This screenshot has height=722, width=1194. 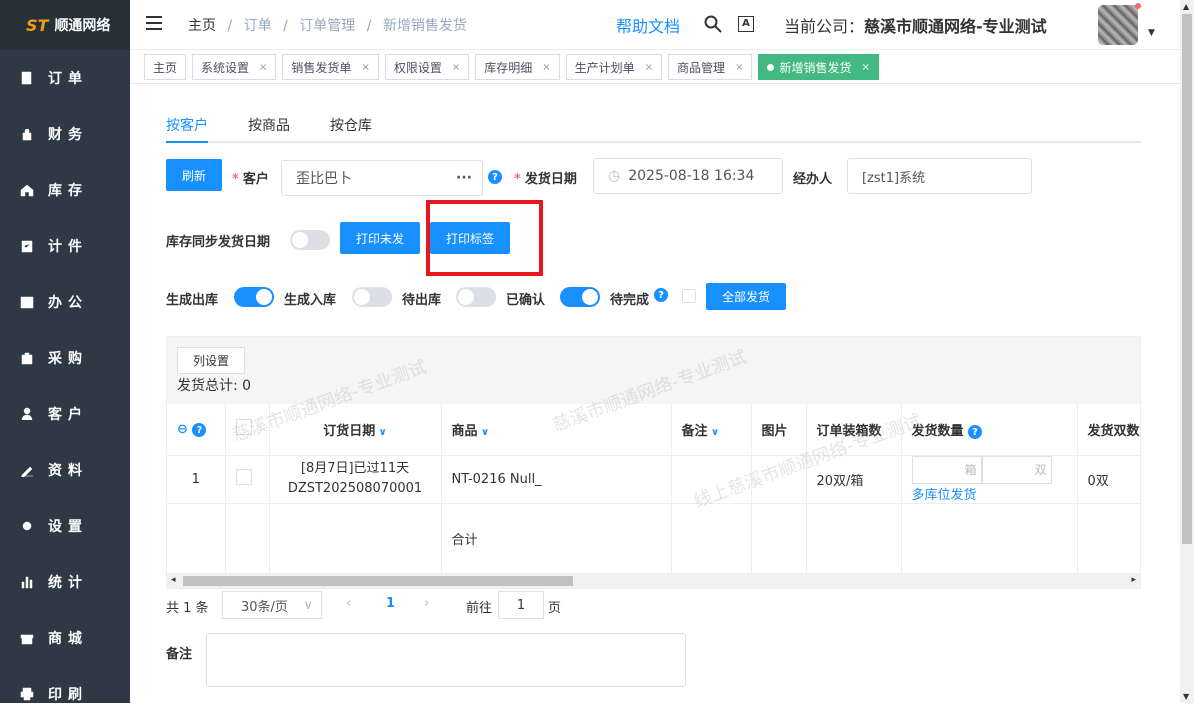 I want to click on refresh-button: 刷新, so click(x=194, y=175).